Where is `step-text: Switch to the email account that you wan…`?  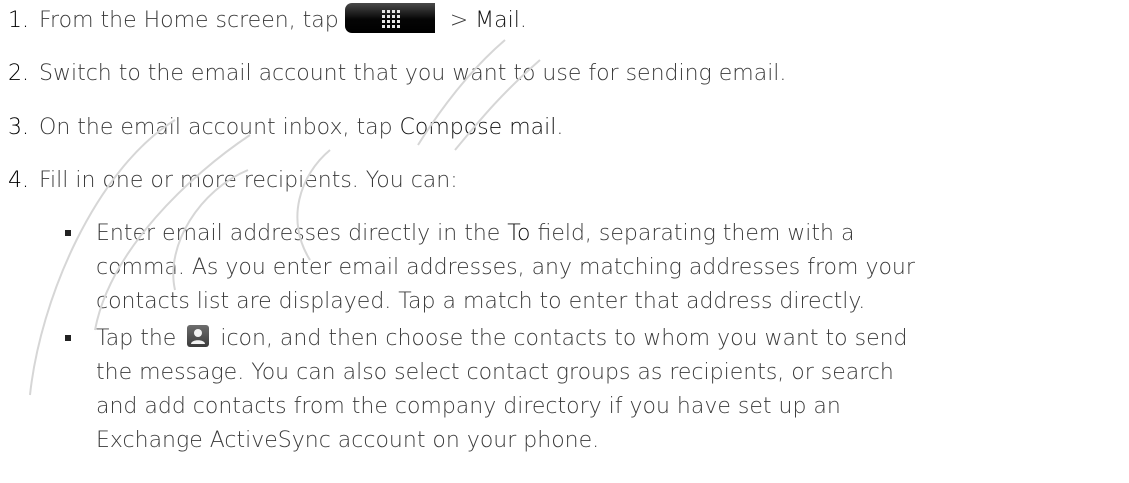
step-text: Switch to the email account that you wan… is located at coordinates (413, 73).